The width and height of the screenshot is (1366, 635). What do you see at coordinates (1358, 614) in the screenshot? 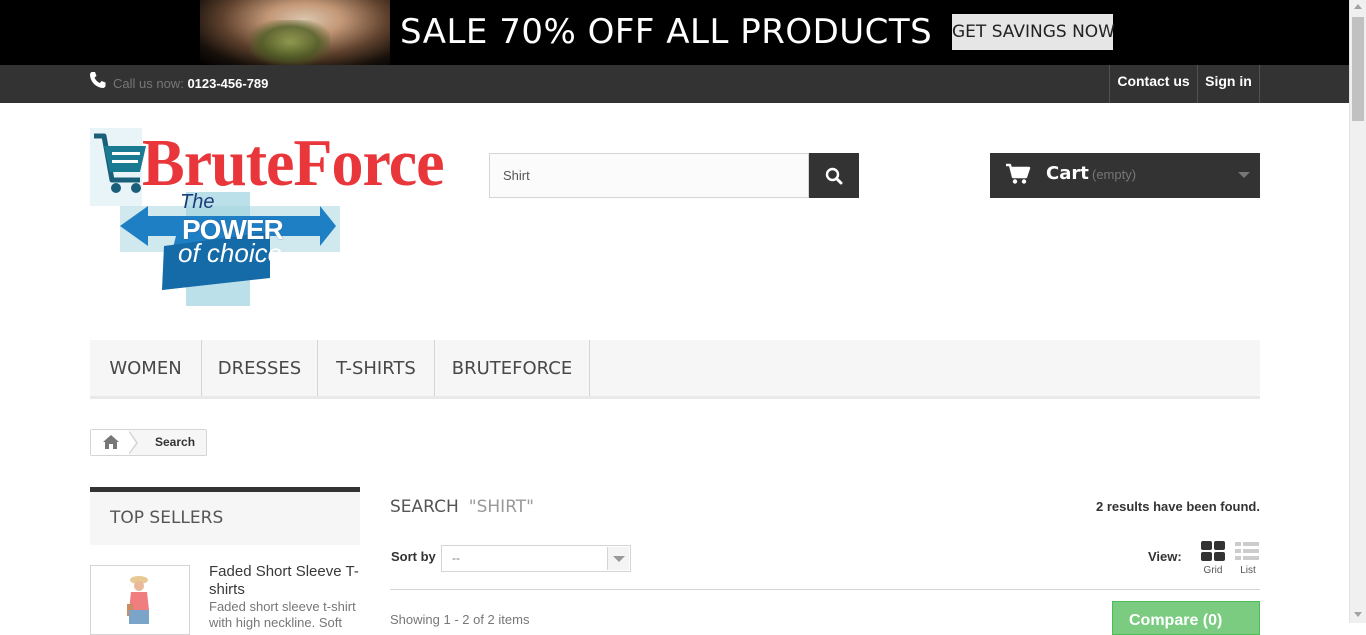
I see `scroll-down-arrow-icon` at bounding box center [1358, 614].